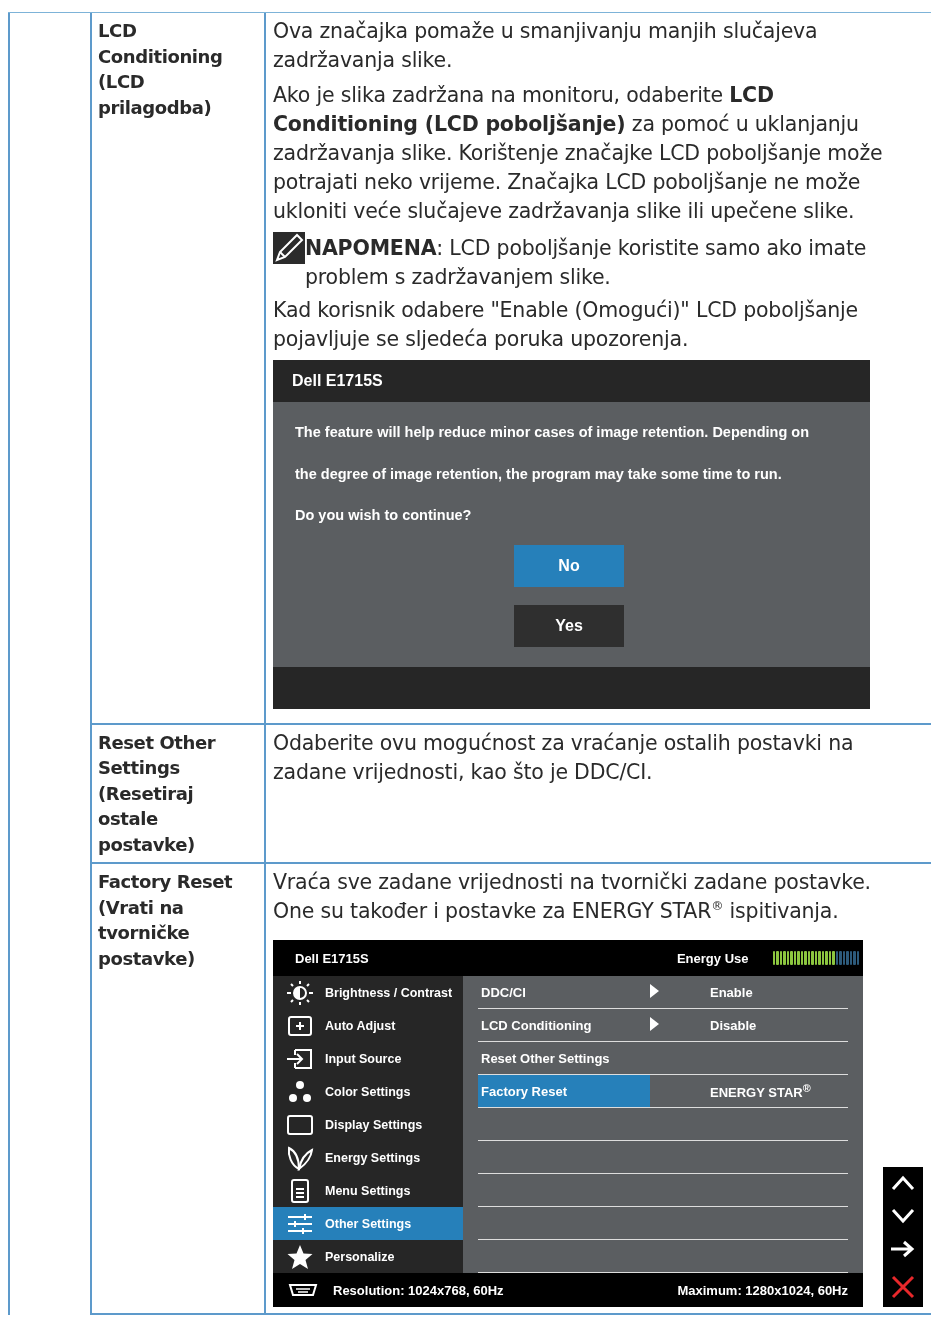 This screenshot has height=1317, width=931. What do you see at coordinates (903, 1215) in the screenshot?
I see `down-icon` at bounding box center [903, 1215].